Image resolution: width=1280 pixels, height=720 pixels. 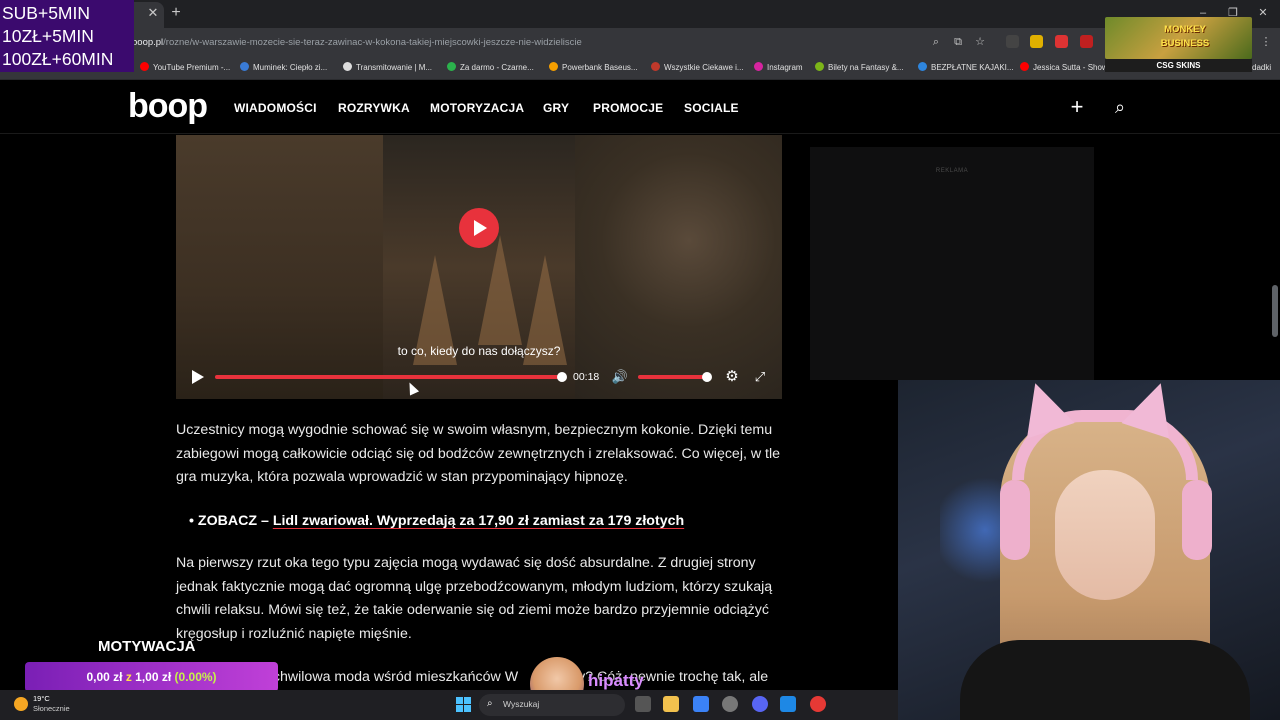 I want to click on discord-icon, so click(x=760, y=704).